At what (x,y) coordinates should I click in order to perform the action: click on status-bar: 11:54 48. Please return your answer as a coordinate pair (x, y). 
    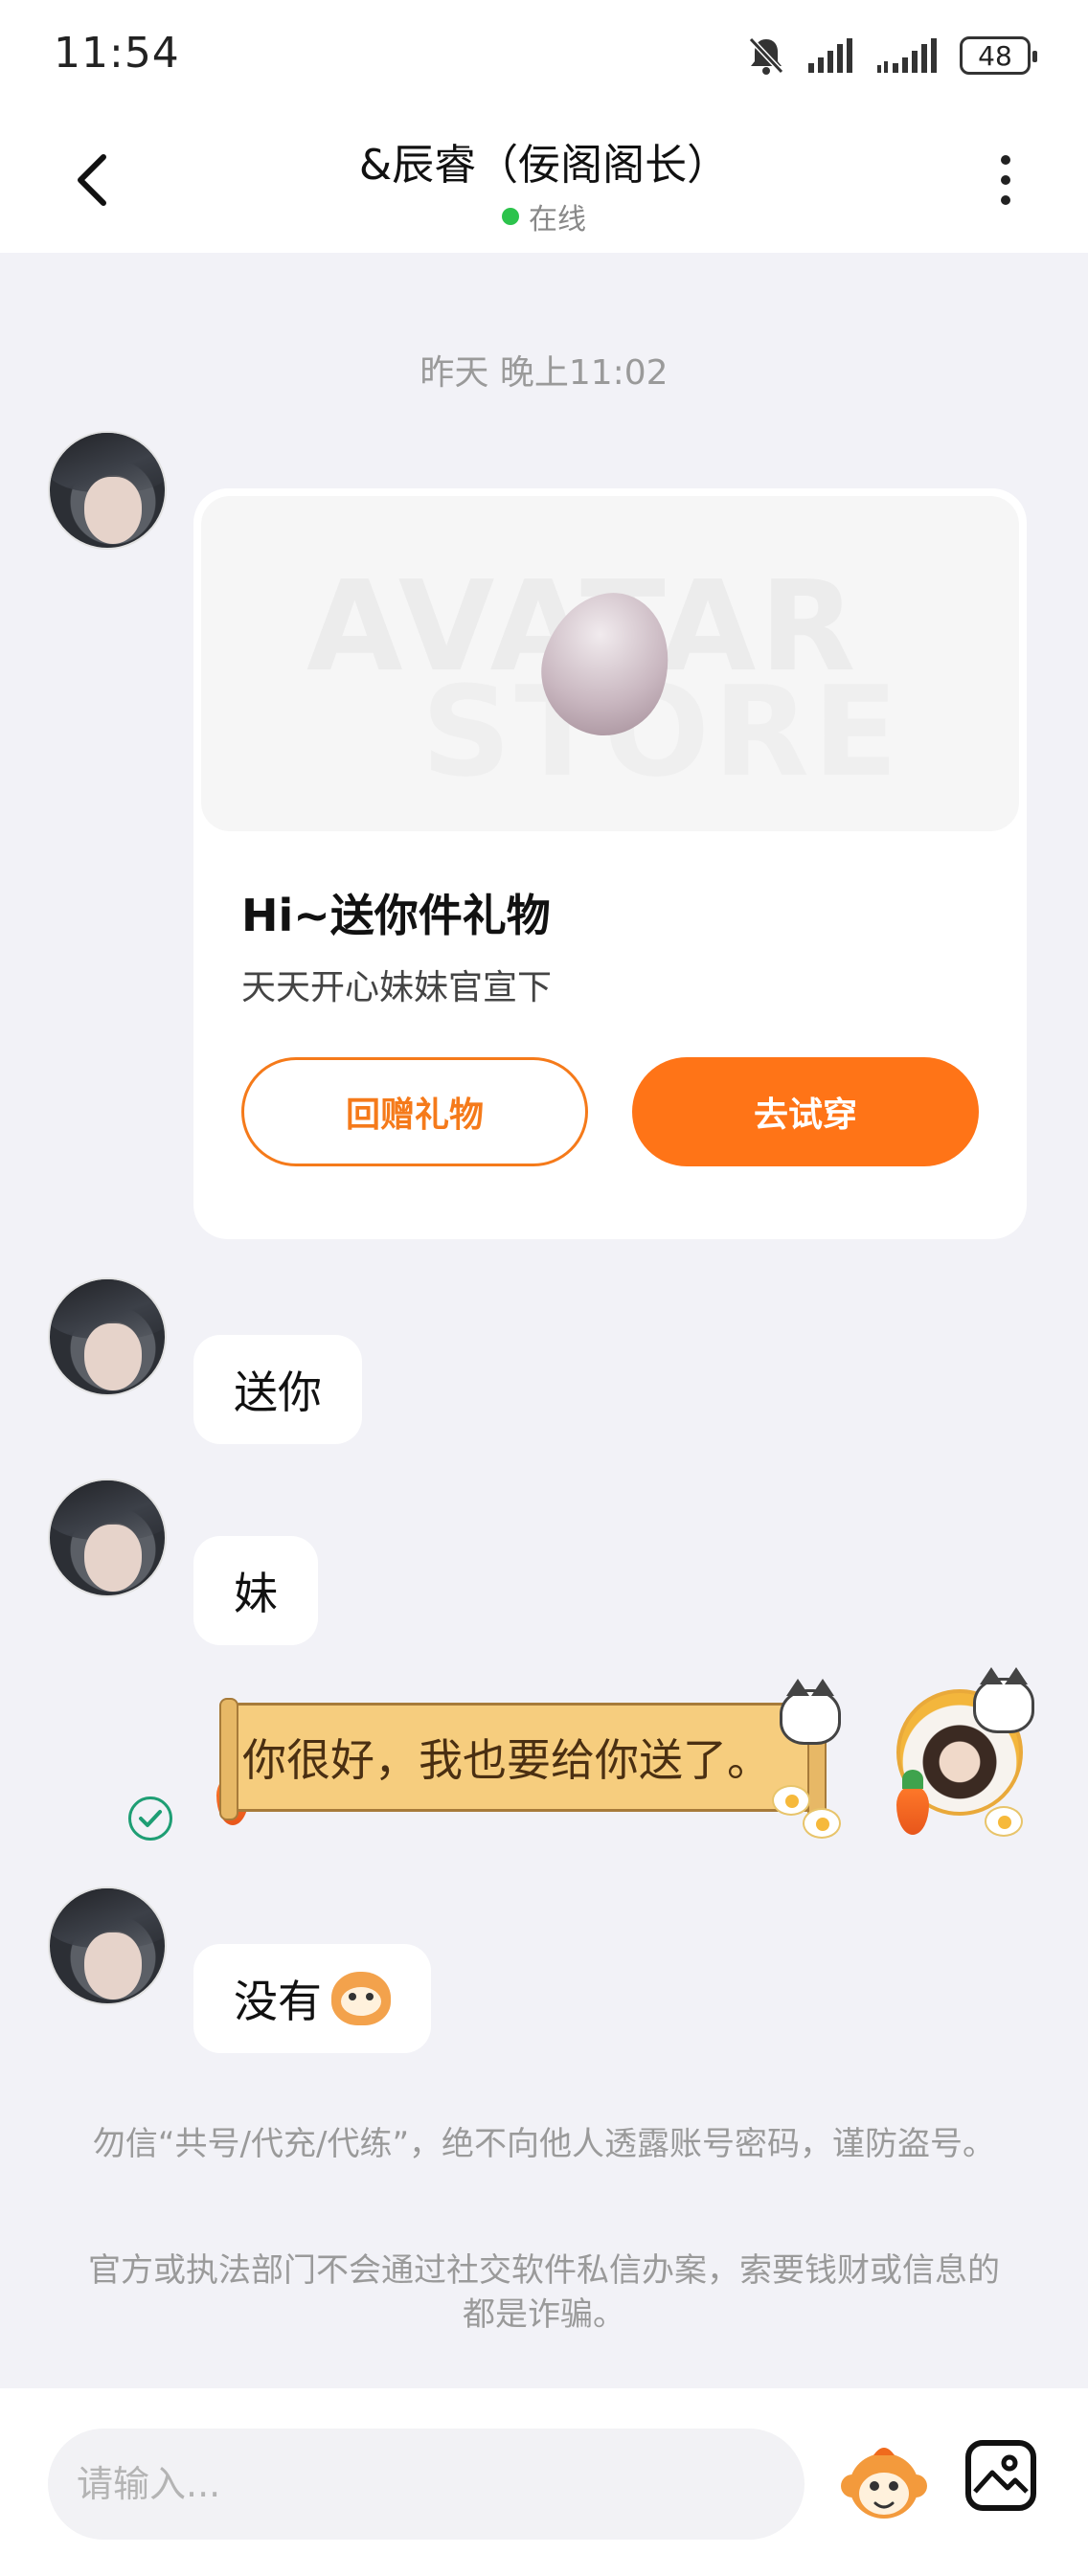
    Looking at the image, I should click on (544, 53).